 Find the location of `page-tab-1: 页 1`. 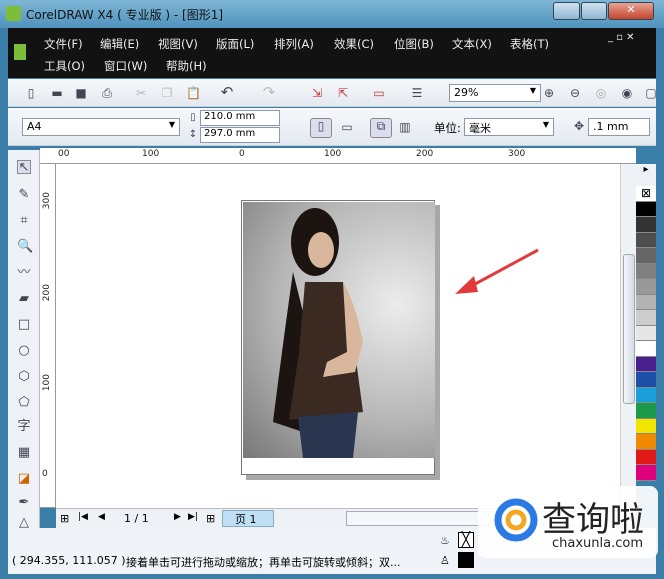

page-tab-1: 页 1 is located at coordinates (248, 518).